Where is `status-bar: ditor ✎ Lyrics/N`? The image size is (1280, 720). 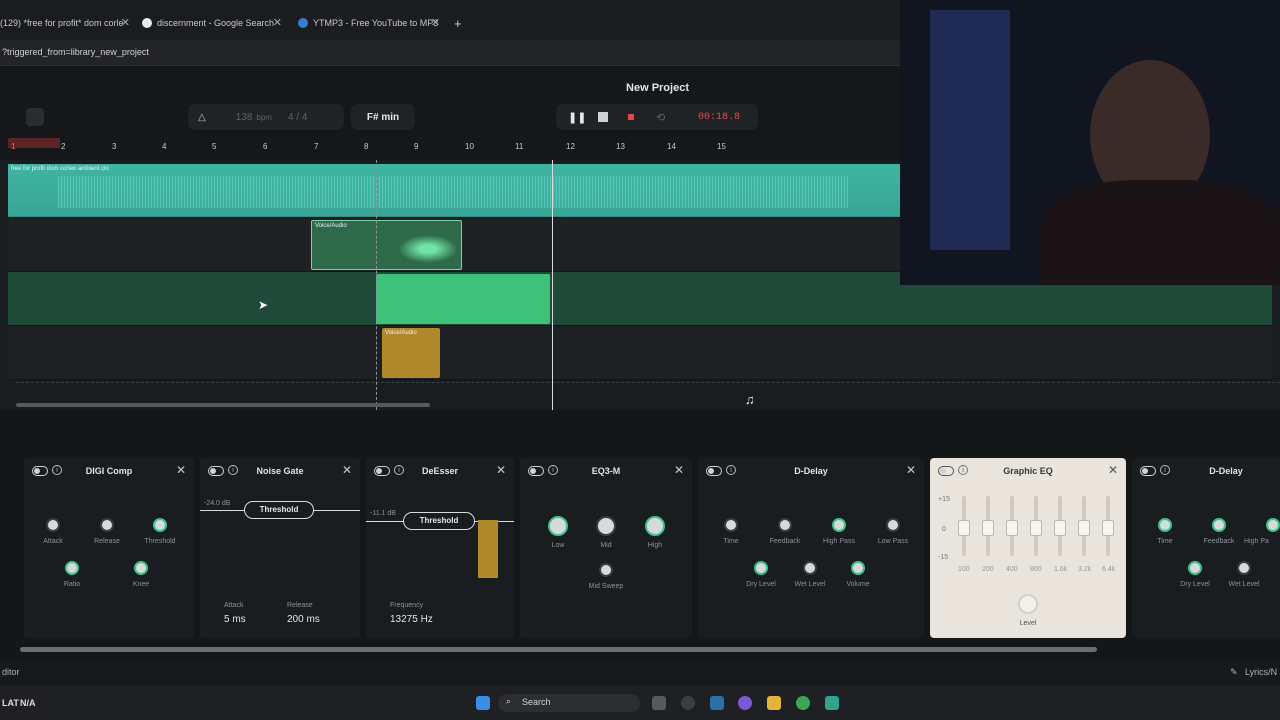
status-bar: ditor ✎ Lyrics/N is located at coordinates (640, 673).